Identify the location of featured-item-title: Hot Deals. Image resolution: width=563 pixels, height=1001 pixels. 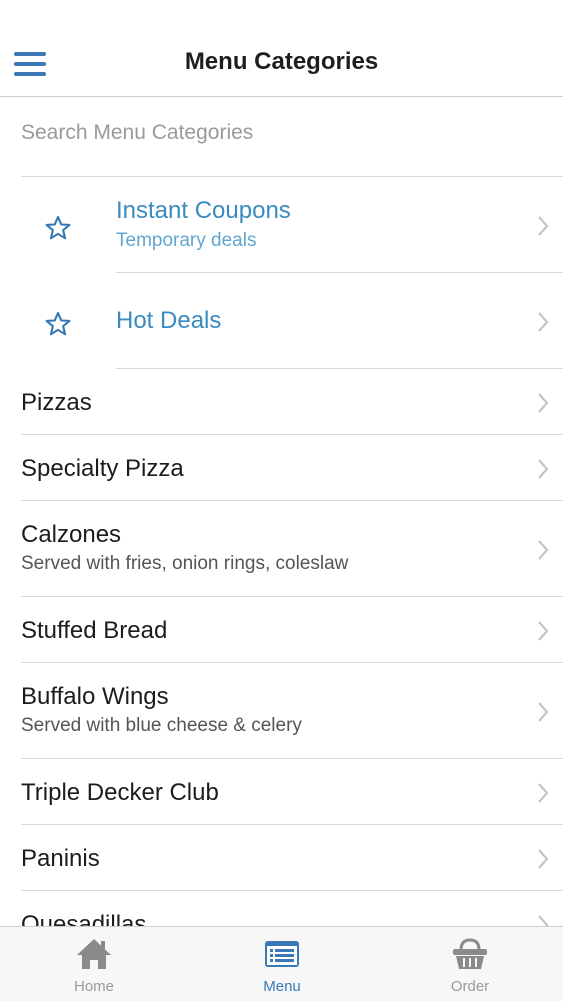
(169, 320).